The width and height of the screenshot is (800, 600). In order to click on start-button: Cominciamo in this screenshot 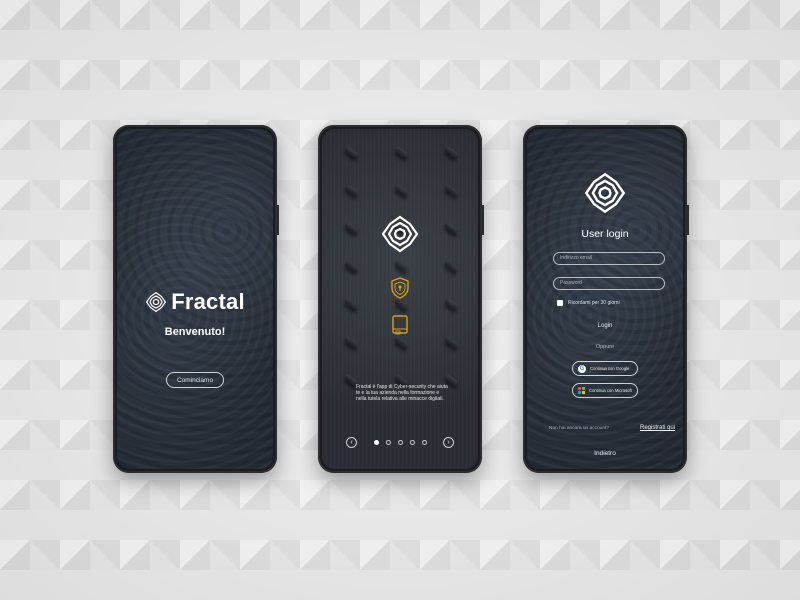, I will do `click(195, 380)`.